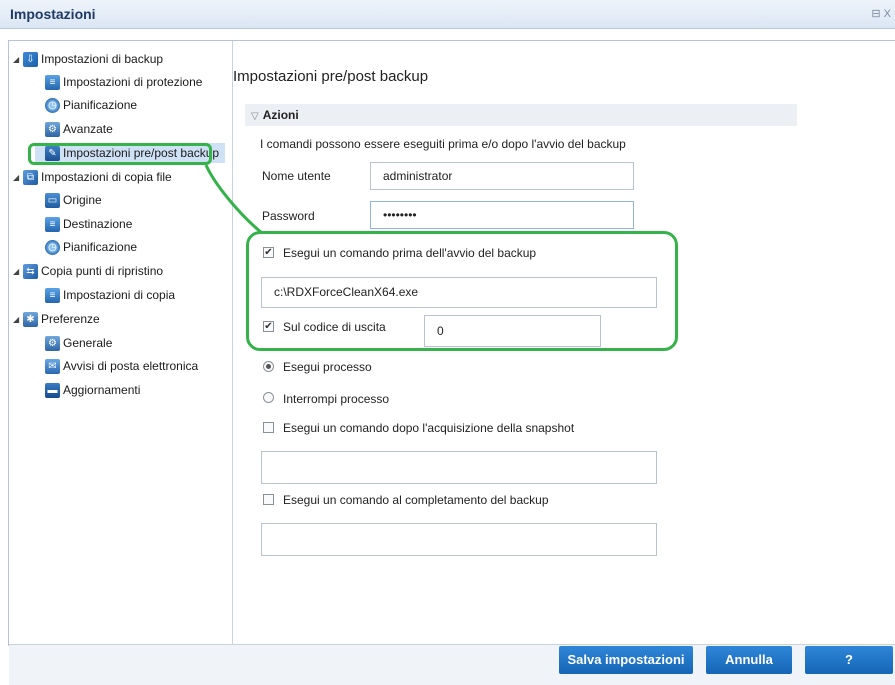 The image size is (895, 685). Describe the element at coordinates (521, 115) in the screenshot. I see `group-header-actions: ▽ Azioni` at that location.